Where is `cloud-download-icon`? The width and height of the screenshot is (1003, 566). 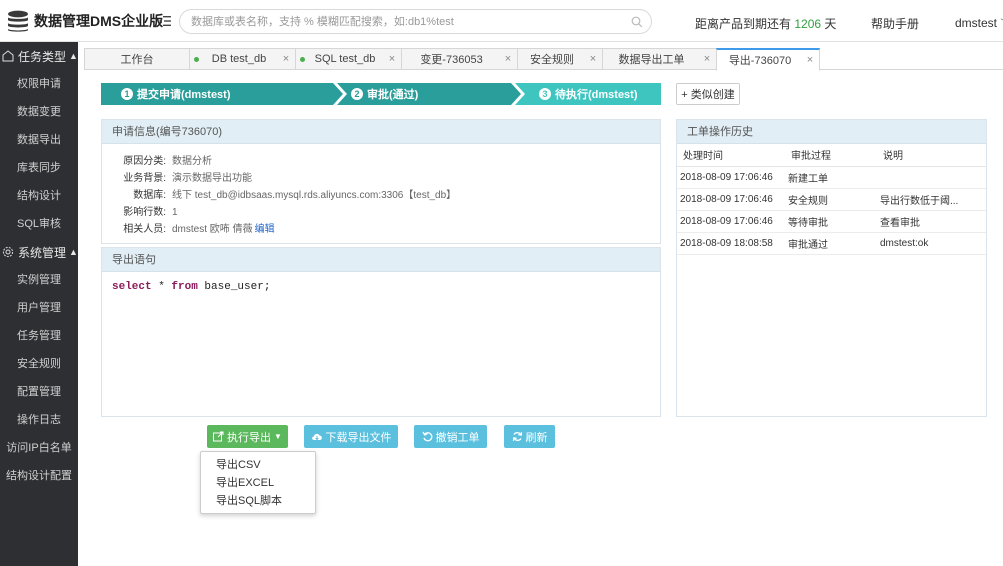 cloud-download-icon is located at coordinates (316, 437).